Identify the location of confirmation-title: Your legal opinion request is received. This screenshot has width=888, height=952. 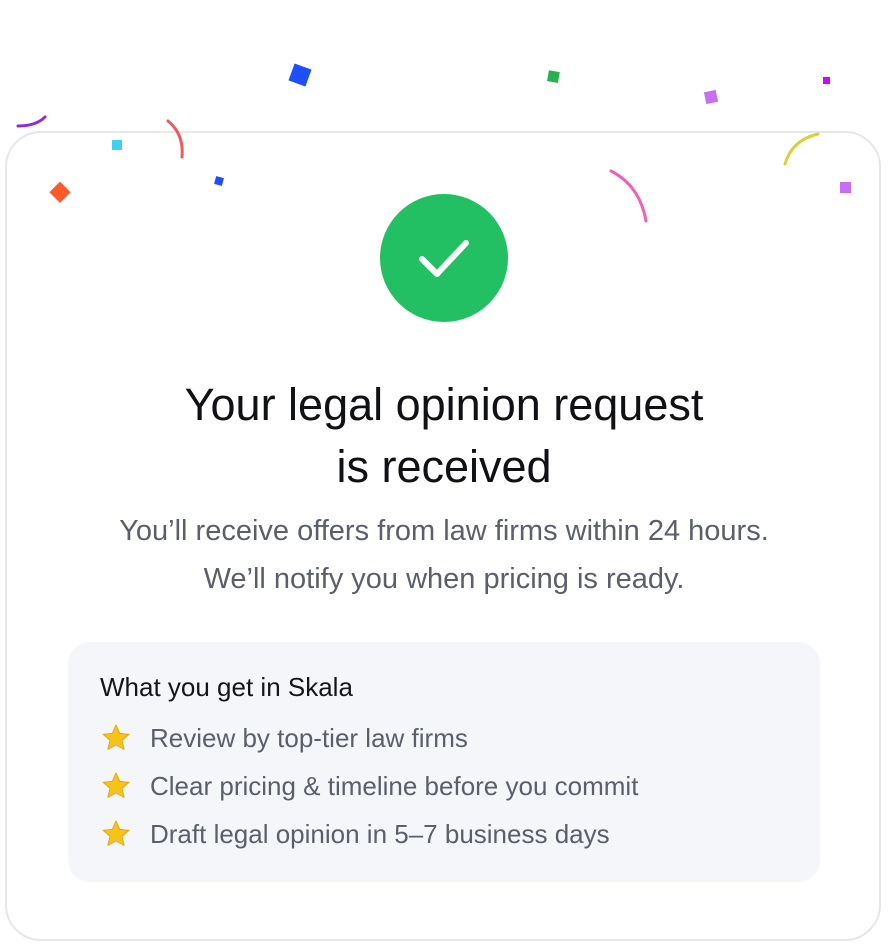
(444, 436).